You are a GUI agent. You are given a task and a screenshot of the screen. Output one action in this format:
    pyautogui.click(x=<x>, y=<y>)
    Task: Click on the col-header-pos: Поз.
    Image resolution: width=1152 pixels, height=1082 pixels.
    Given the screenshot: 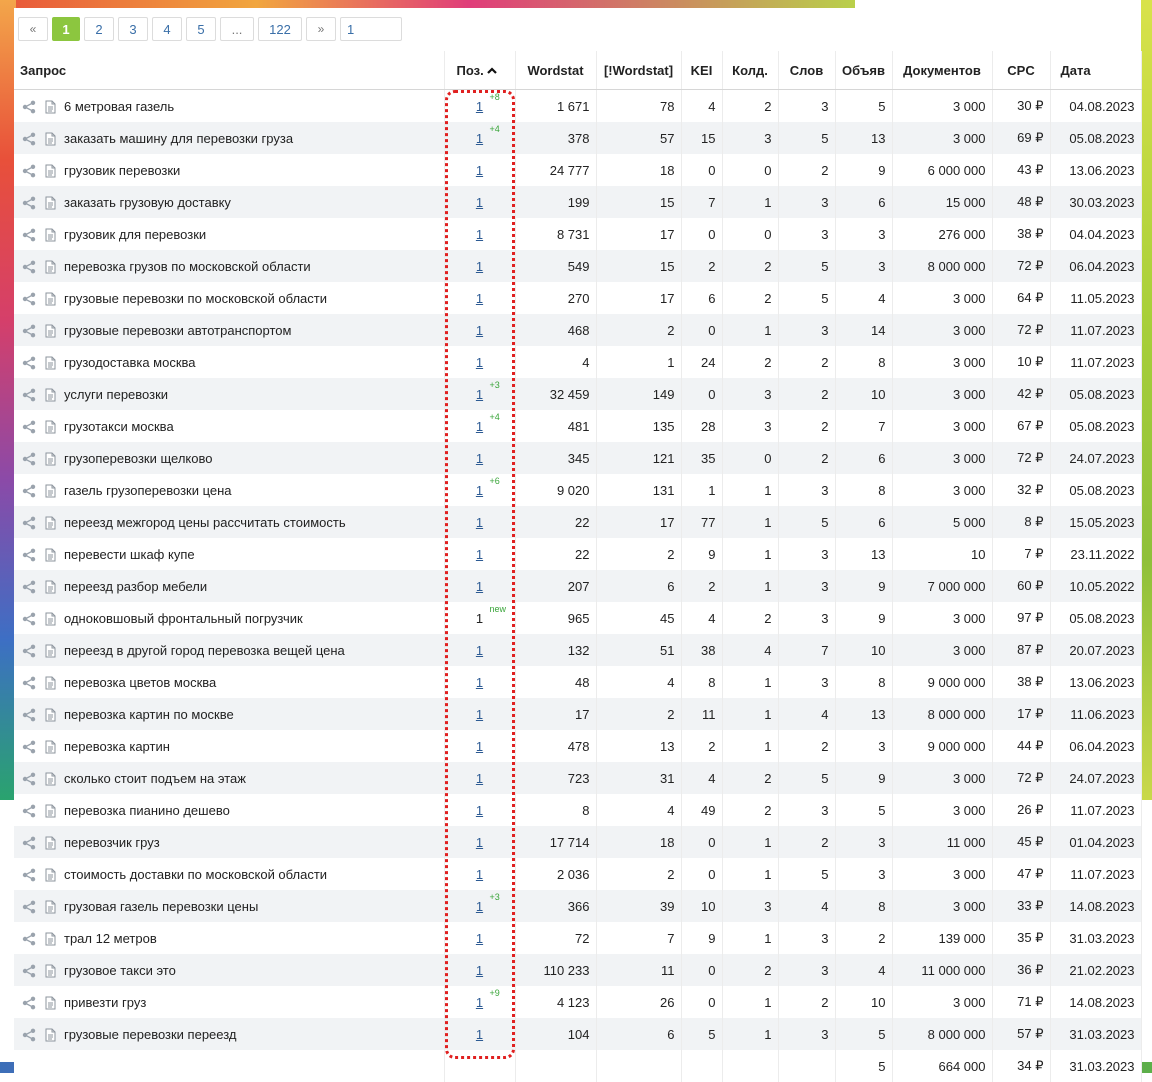 What is the action you would take?
    pyautogui.click(x=479, y=70)
    